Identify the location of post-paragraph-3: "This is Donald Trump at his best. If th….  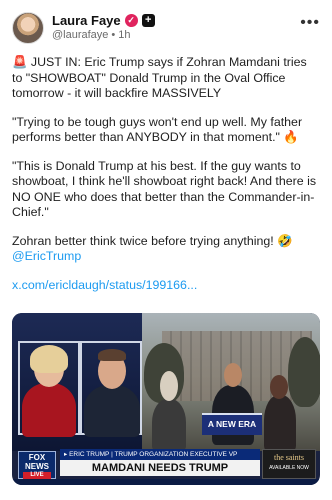
(164, 189).